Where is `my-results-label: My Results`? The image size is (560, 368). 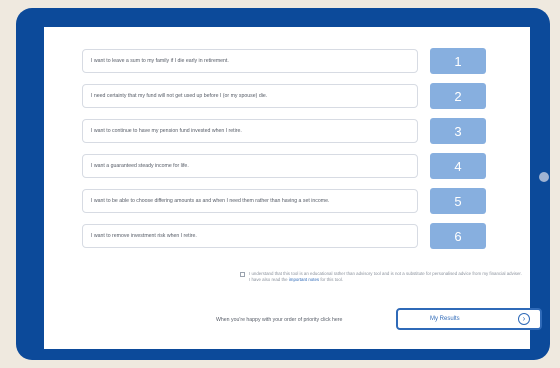 my-results-label: My Results is located at coordinates (445, 319).